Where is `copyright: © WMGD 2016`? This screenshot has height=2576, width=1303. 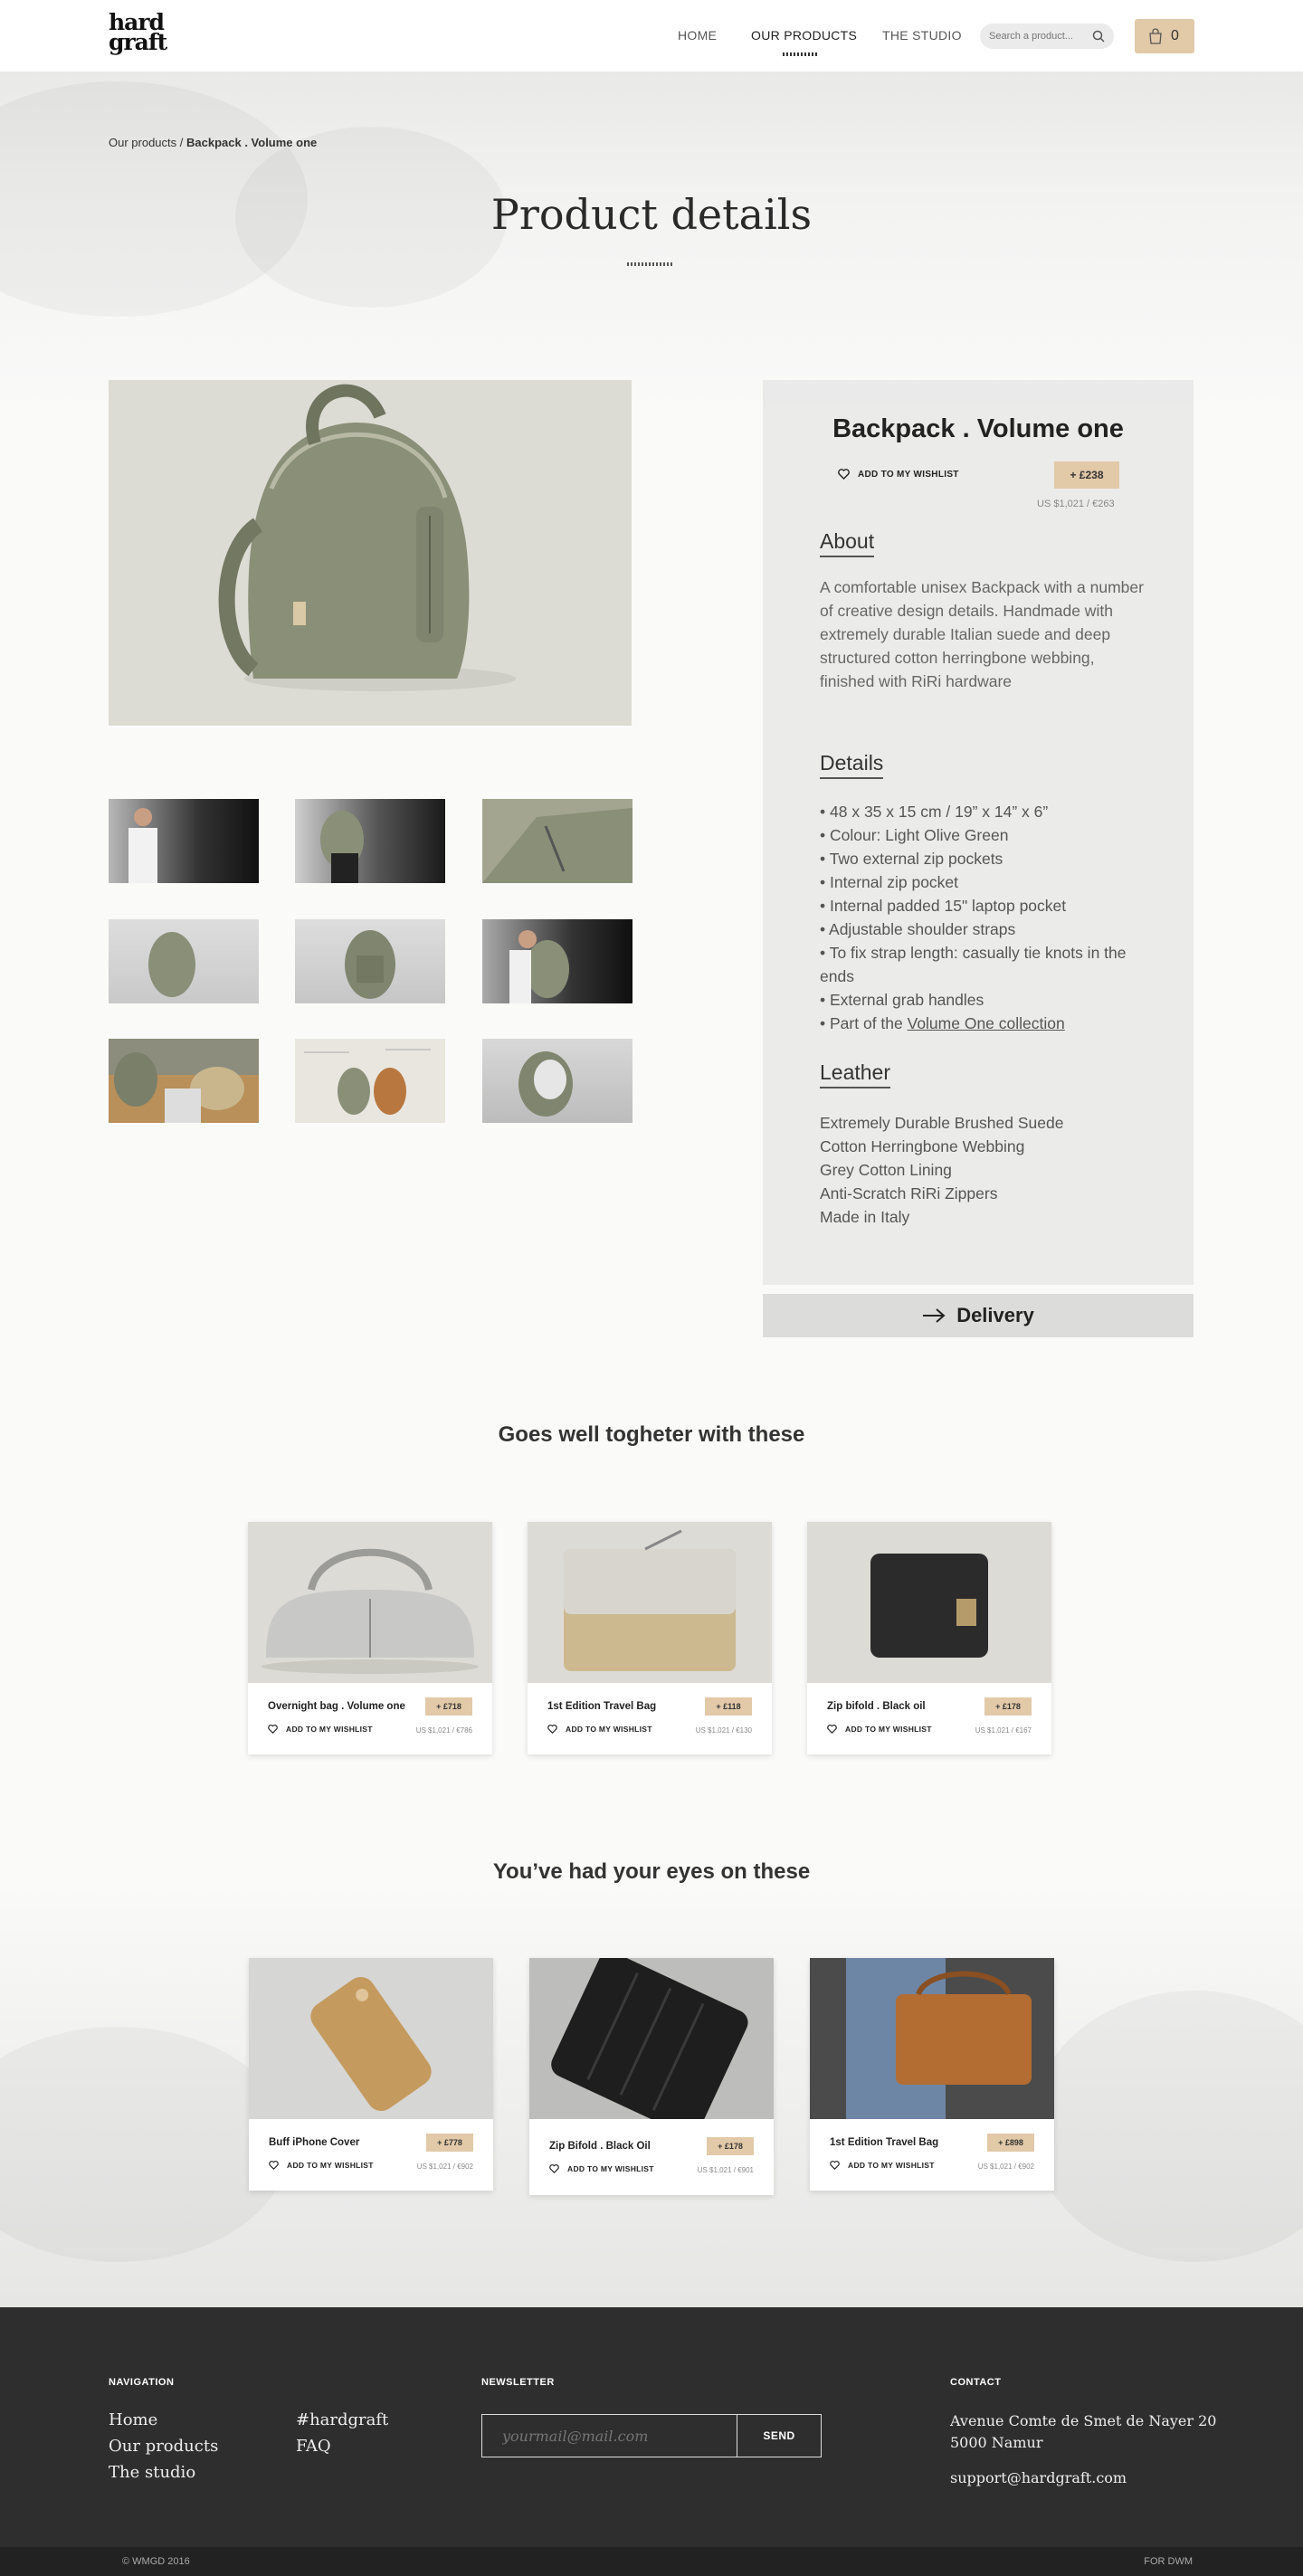
copyright: © WMGD 2016 is located at coordinates (156, 2561).